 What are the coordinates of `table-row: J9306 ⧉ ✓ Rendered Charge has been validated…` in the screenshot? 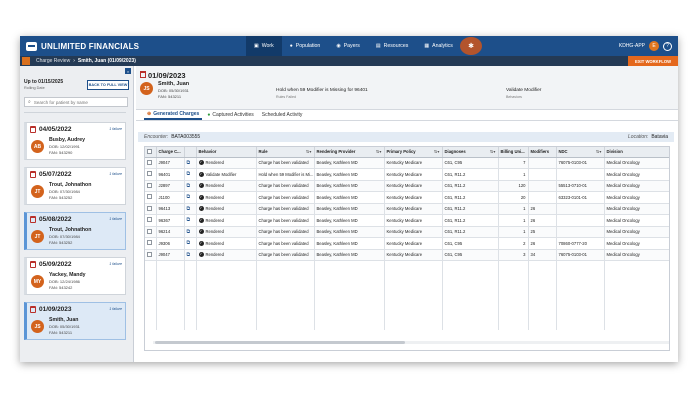 It's located at (407, 243).